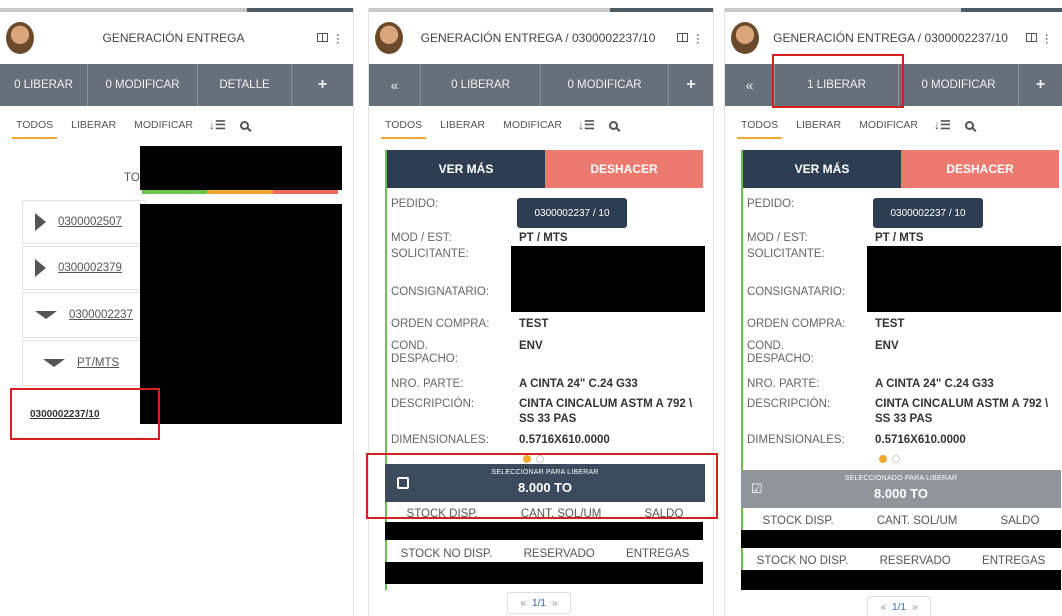  Describe the element at coordinates (543, 238) in the screenshot. I see `mod-est-value: PT / MTS` at that location.